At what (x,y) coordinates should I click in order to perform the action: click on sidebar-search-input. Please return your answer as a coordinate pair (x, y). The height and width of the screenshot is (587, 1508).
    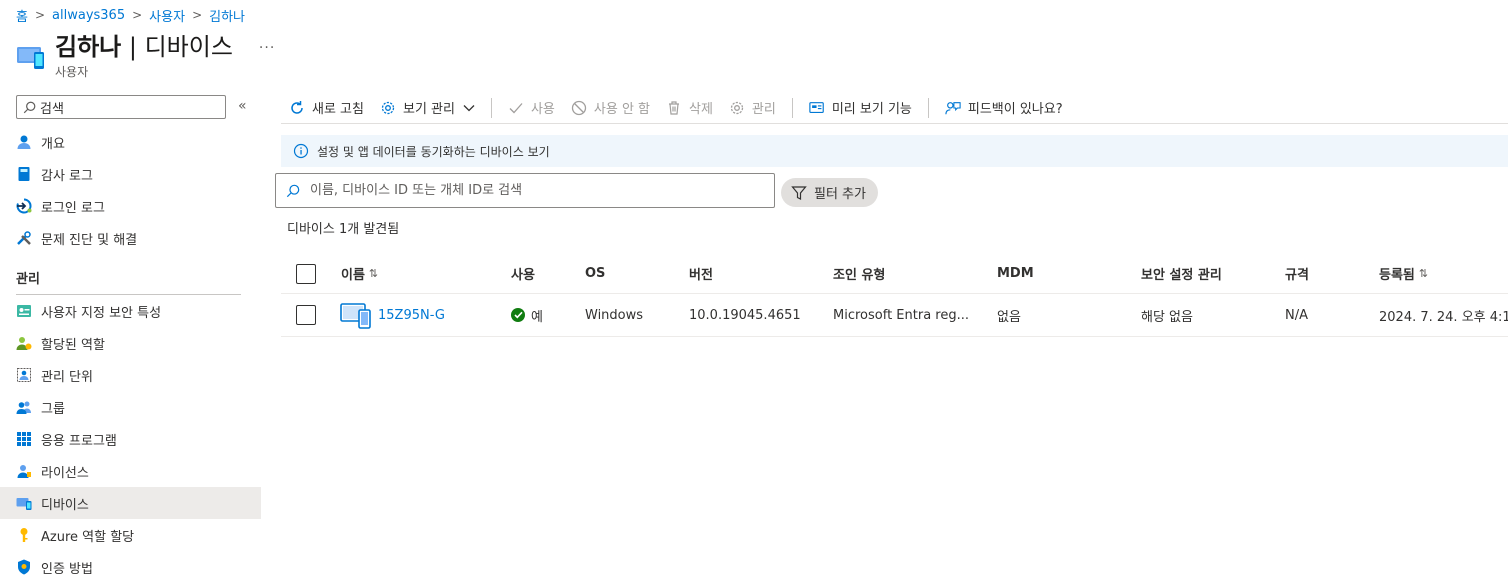
    Looking at the image, I should click on (125, 107).